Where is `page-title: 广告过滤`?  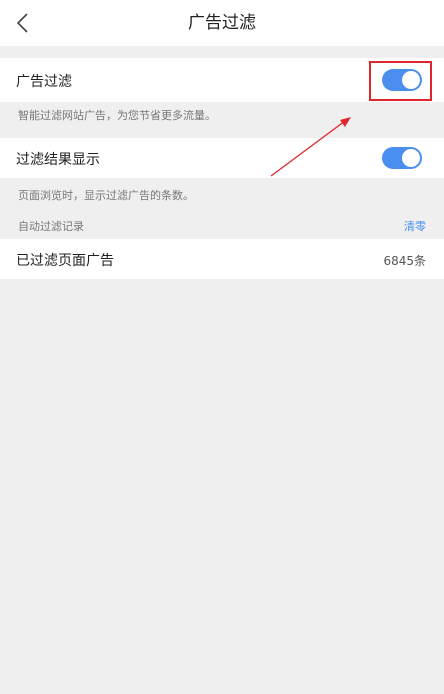 page-title: 广告过滤 is located at coordinates (222, 23).